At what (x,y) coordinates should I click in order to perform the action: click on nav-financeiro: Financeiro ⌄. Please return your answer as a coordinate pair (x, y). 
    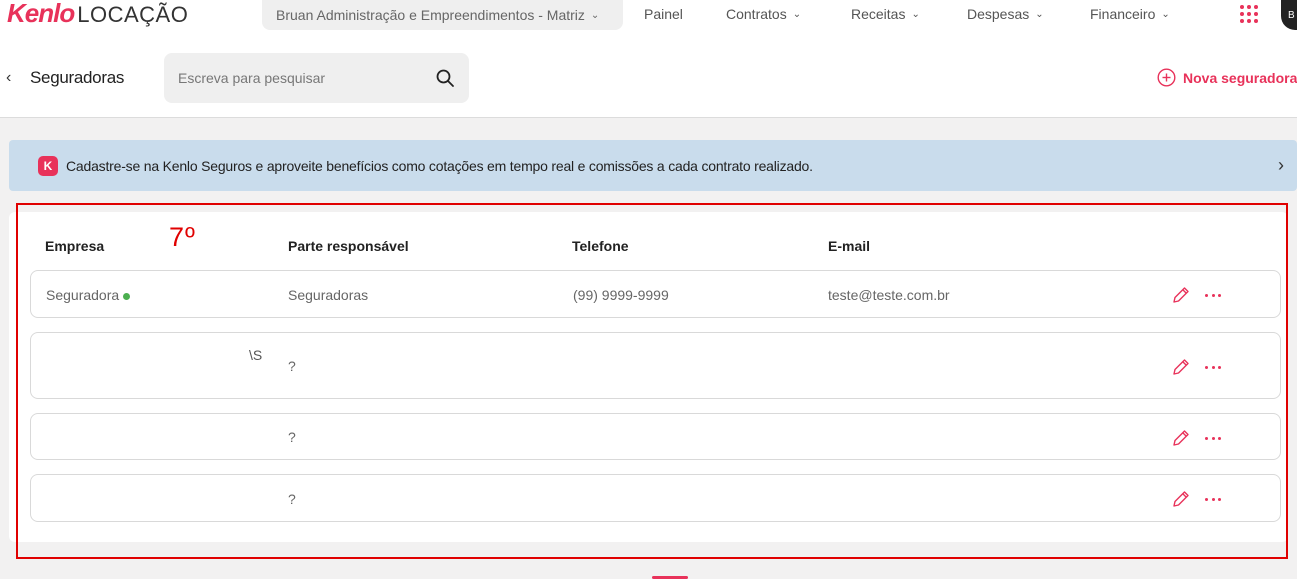
    Looking at the image, I should click on (1130, 14).